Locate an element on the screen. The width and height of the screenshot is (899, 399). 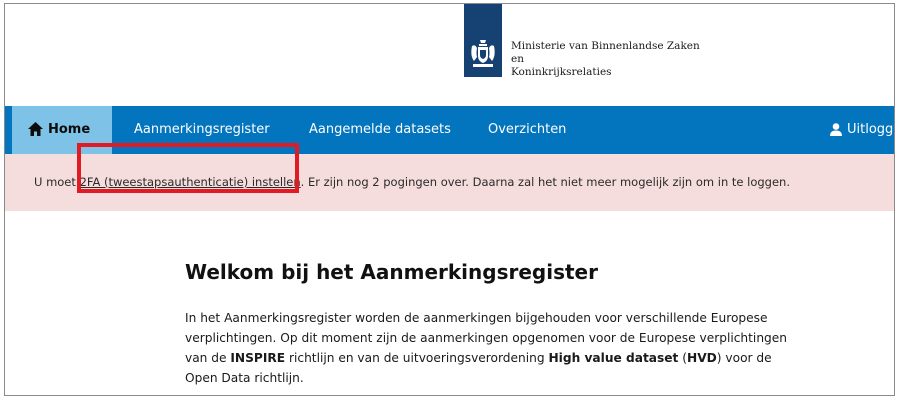
hvd-term: HVD is located at coordinates (702, 358).